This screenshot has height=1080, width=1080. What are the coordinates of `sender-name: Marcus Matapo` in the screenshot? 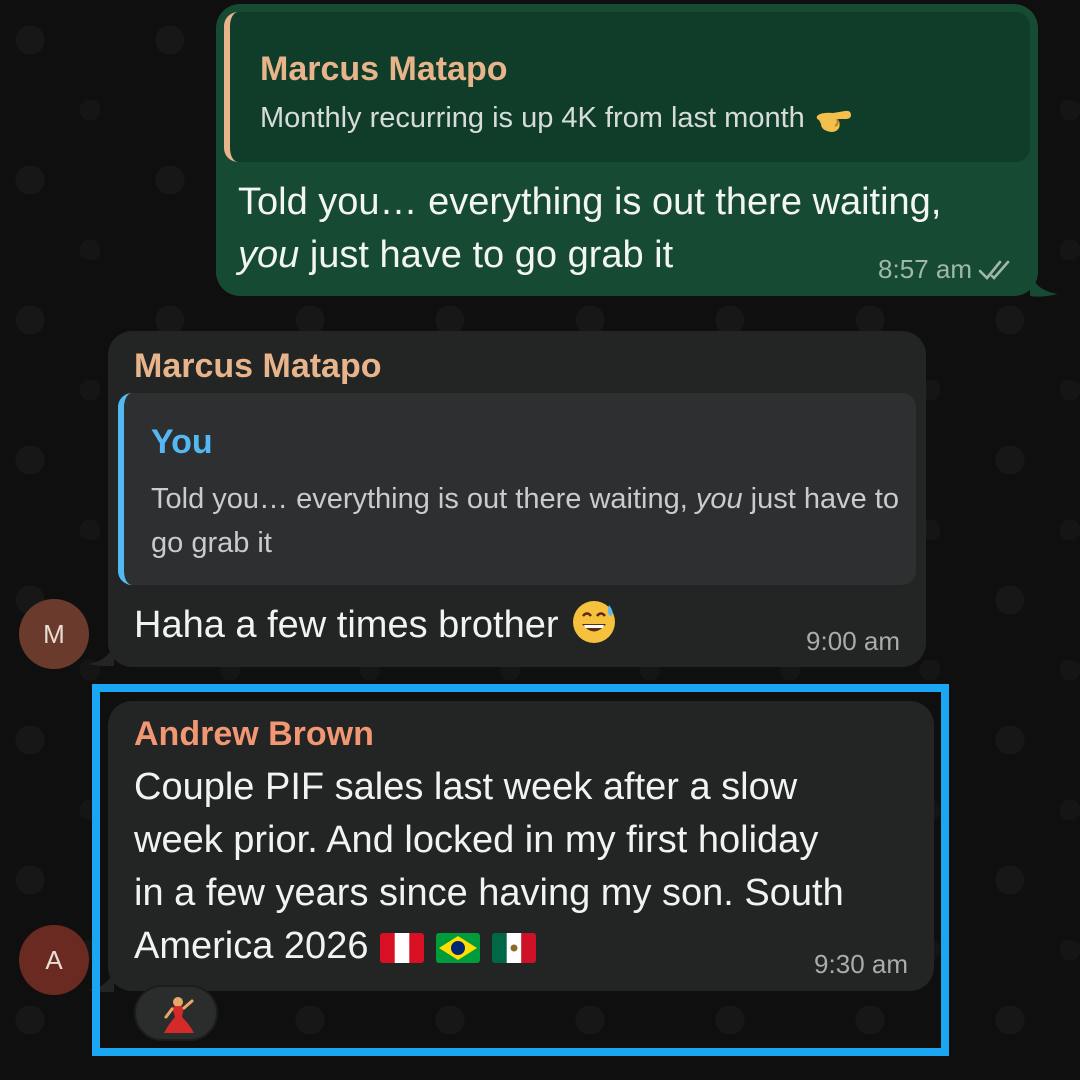 It's located at (258, 366).